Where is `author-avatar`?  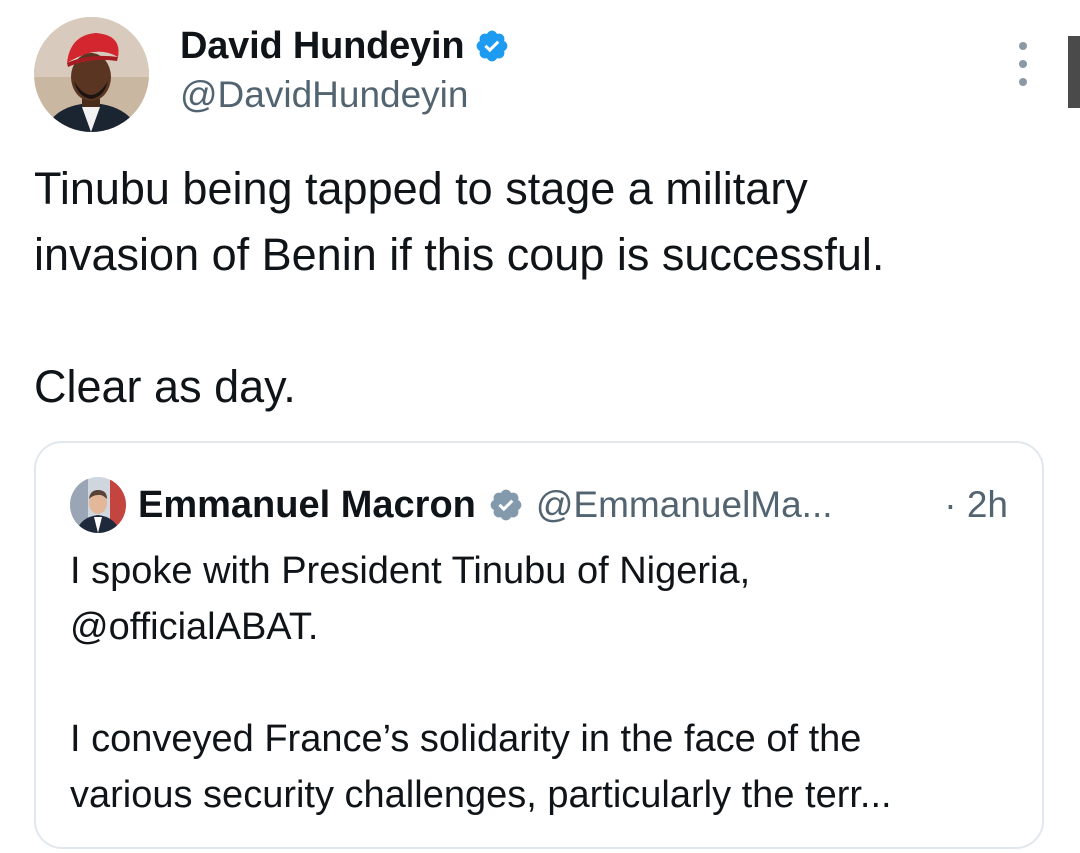 author-avatar is located at coordinates (91, 74).